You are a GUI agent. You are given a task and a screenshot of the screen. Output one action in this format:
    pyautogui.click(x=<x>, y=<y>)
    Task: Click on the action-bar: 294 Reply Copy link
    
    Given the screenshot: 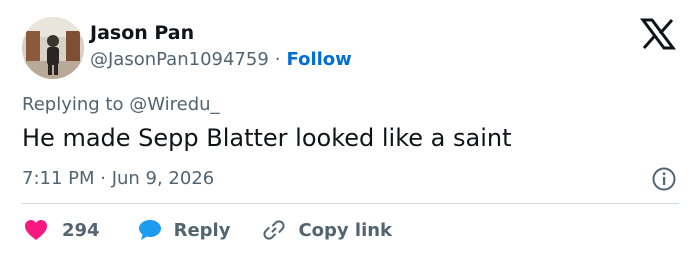 What is the action you would take?
    pyautogui.click(x=208, y=230)
    